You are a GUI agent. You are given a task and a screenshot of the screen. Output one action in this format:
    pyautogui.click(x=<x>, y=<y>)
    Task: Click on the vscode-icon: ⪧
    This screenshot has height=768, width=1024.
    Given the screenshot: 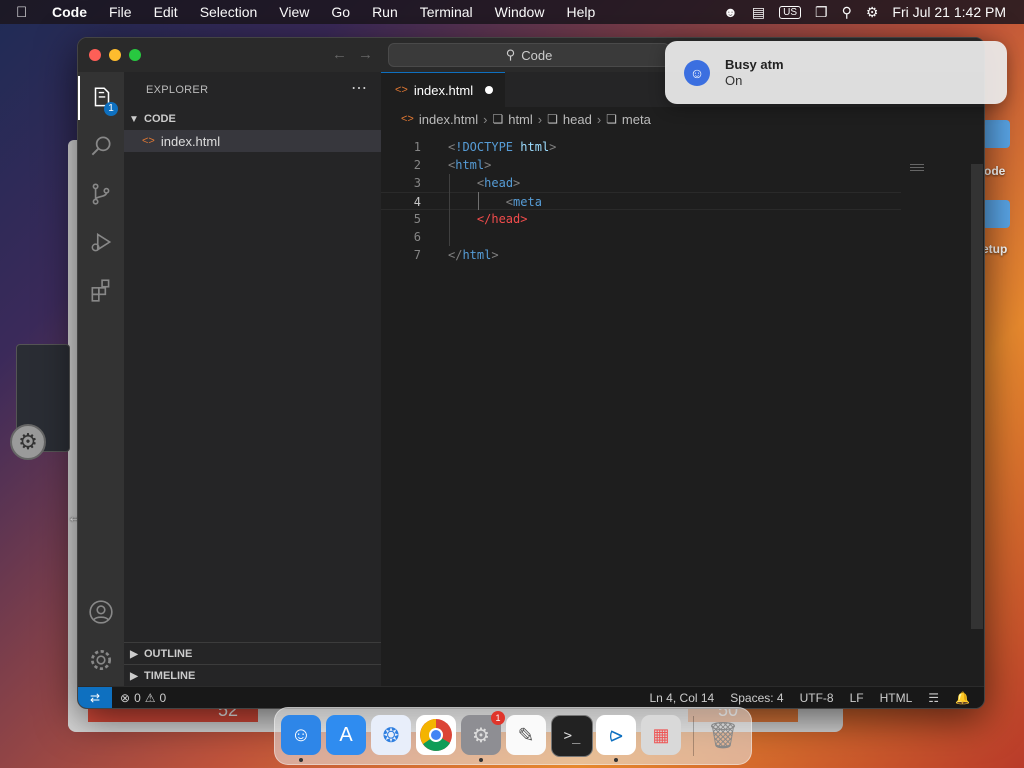 What is the action you would take?
    pyautogui.click(x=616, y=735)
    